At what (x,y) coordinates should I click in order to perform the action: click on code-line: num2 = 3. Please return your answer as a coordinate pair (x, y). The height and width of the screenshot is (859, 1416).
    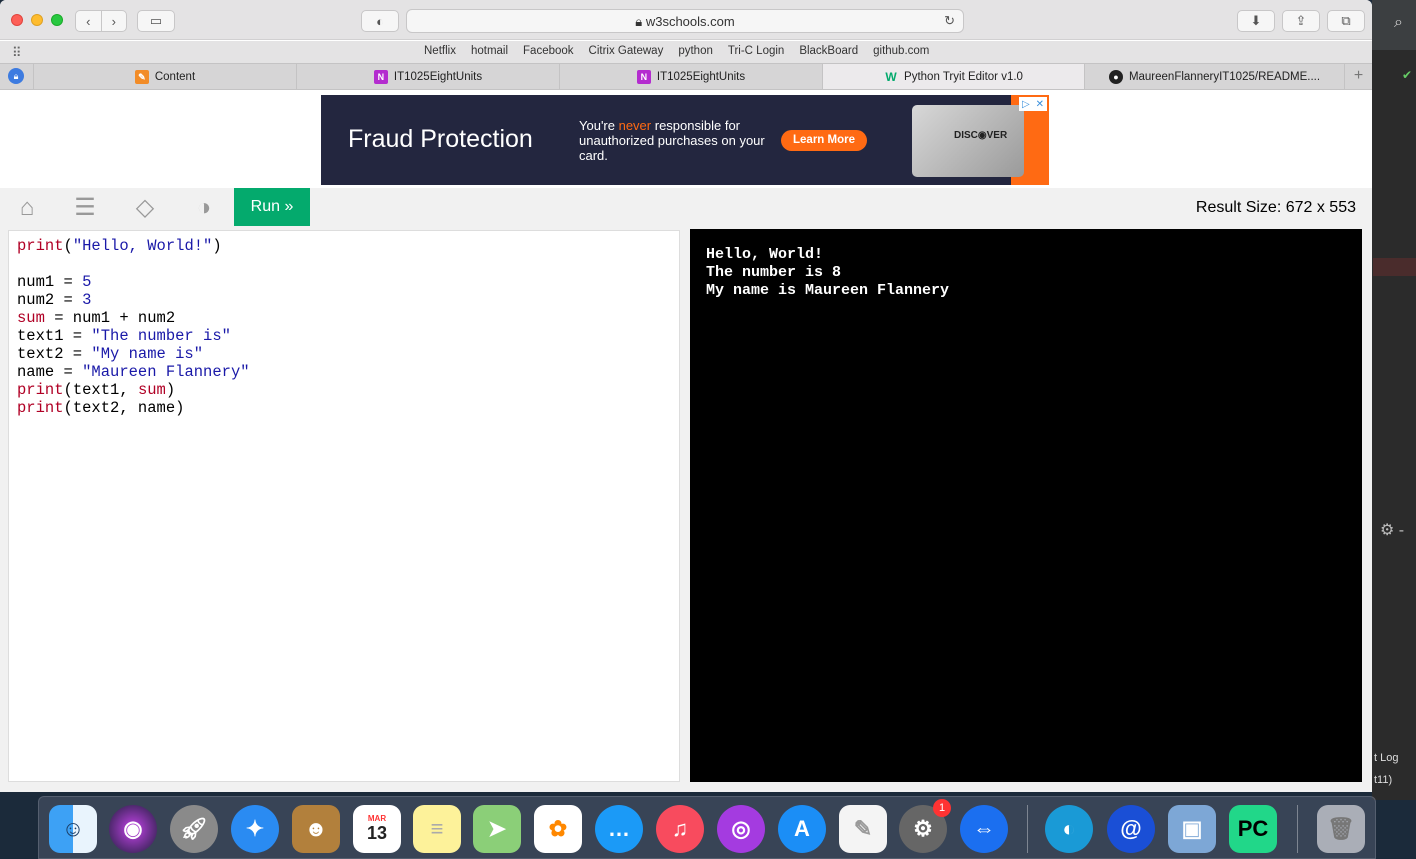
    Looking at the image, I should click on (344, 300).